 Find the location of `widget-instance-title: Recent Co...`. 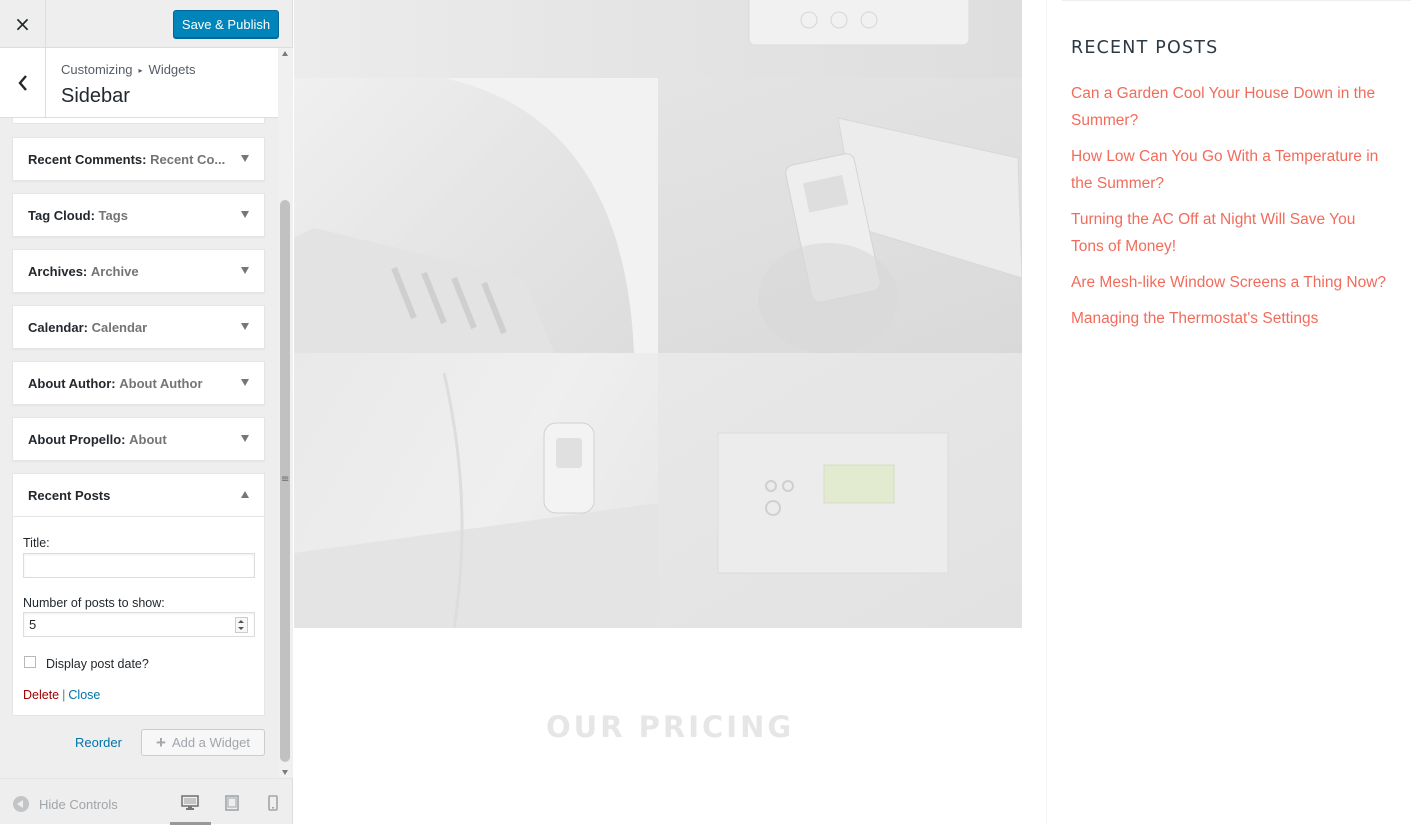

widget-instance-title: Recent Co... is located at coordinates (188, 159).